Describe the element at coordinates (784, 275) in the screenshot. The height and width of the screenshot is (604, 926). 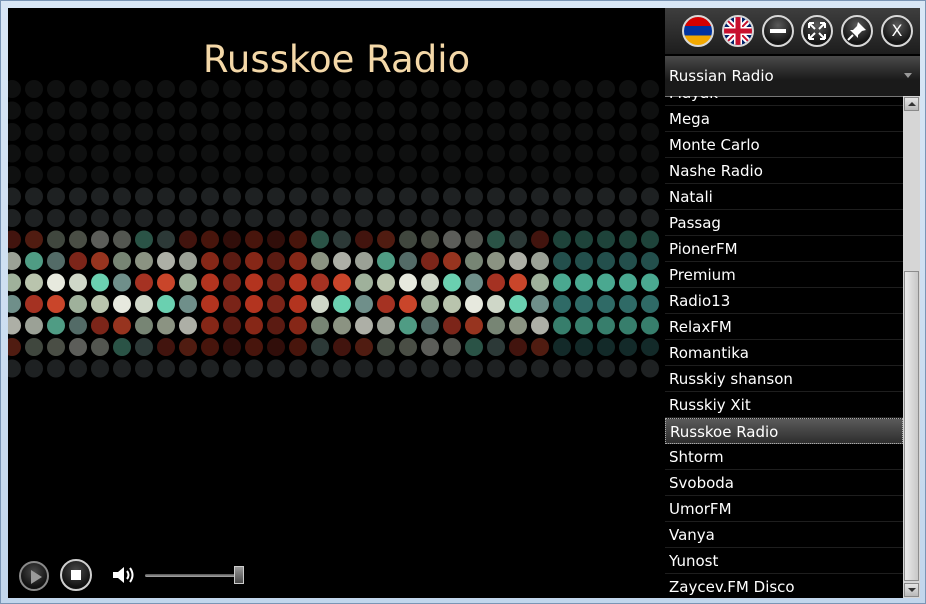
I see `list-item: Premium` at that location.